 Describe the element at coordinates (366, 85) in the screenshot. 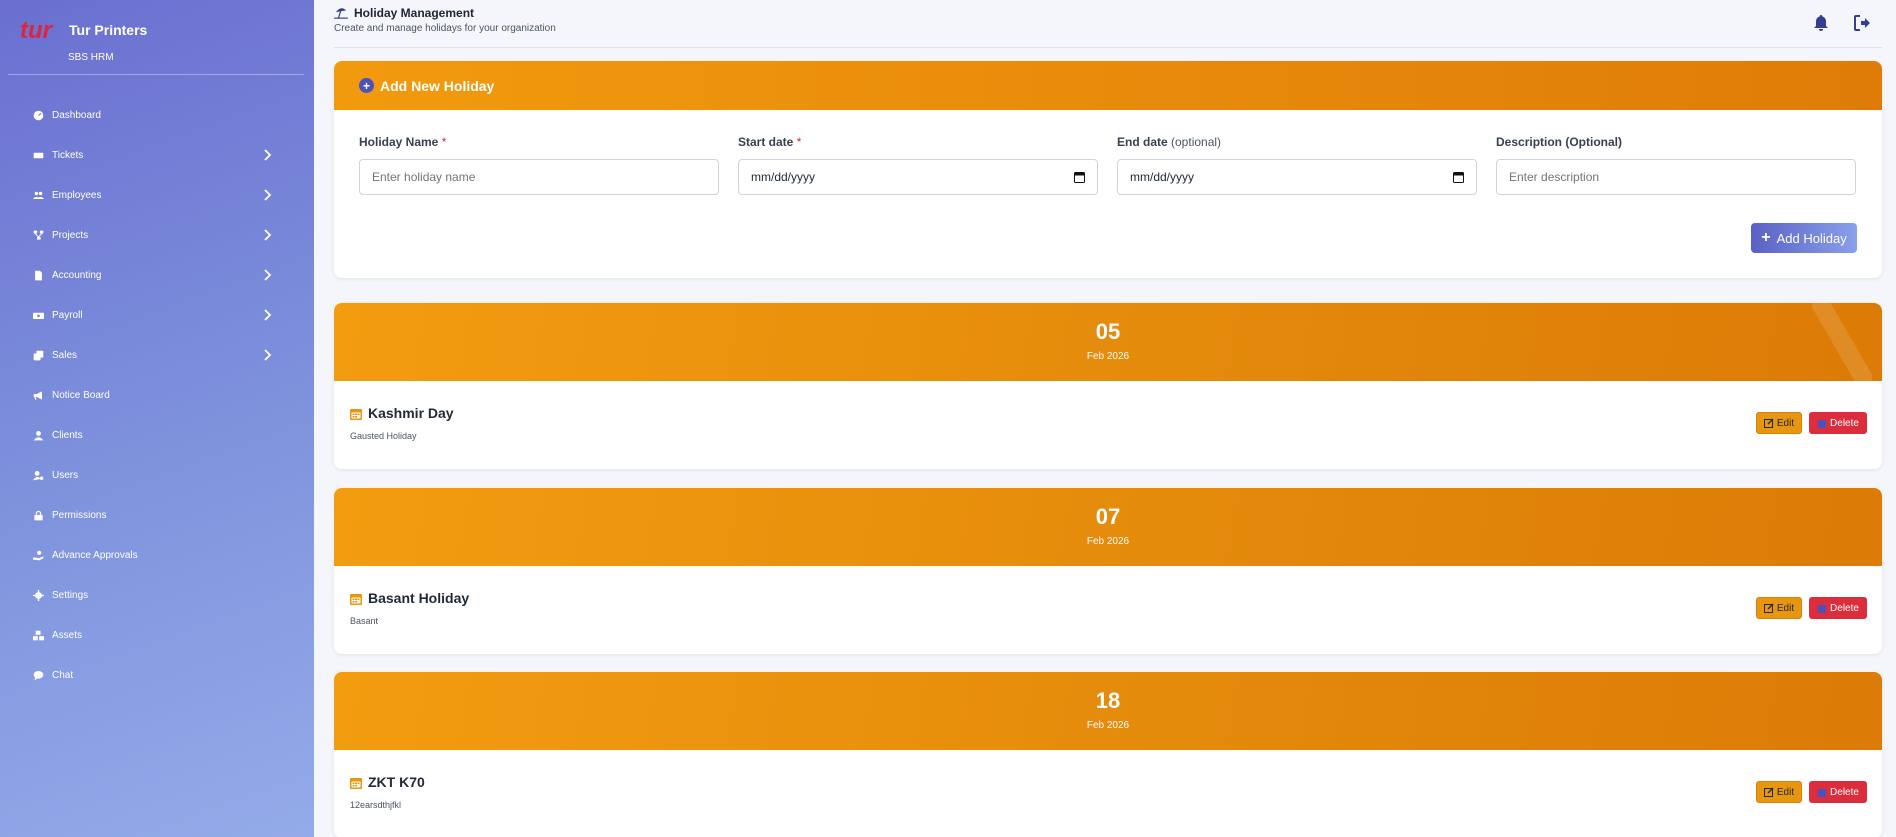

I see `plus-circle-icon: +` at that location.